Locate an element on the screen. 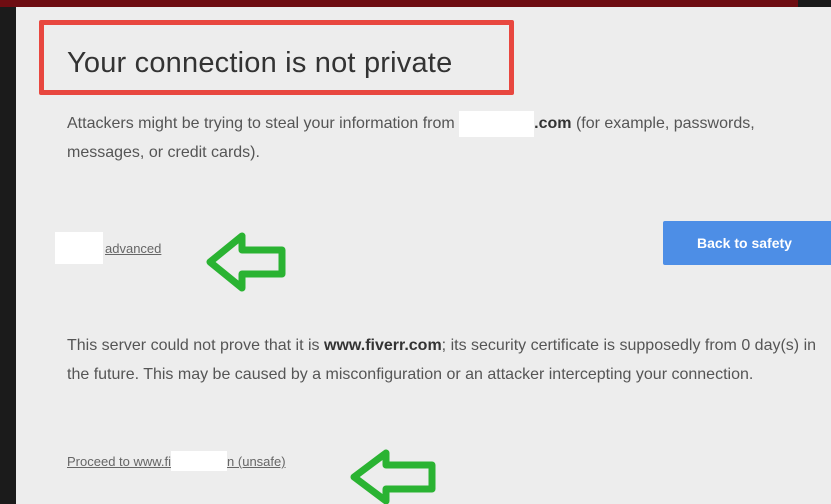 The height and width of the screenshot is (504, 831). page-title: Your connection is not private is located at coordinates (260, 63).